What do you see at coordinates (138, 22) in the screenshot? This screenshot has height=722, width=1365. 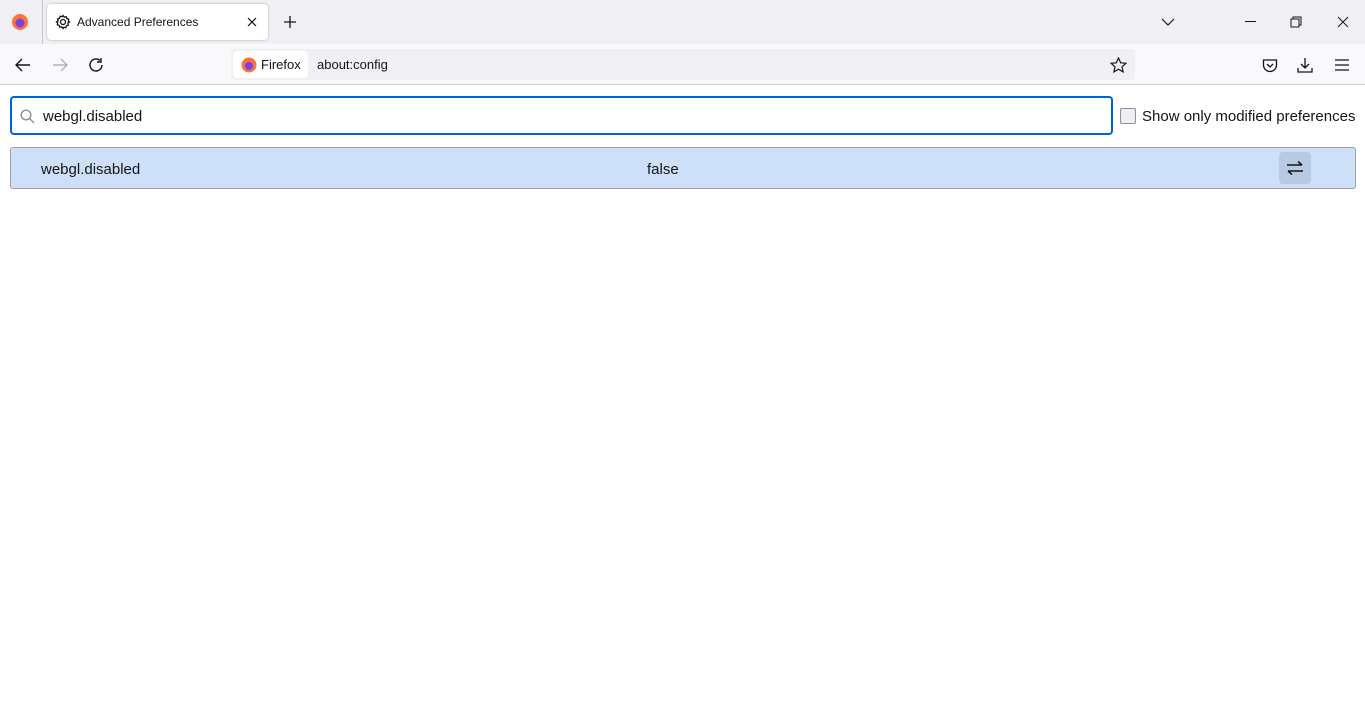 I see `tab-title: Advanced Preferences` at bounding box center [138, 22].